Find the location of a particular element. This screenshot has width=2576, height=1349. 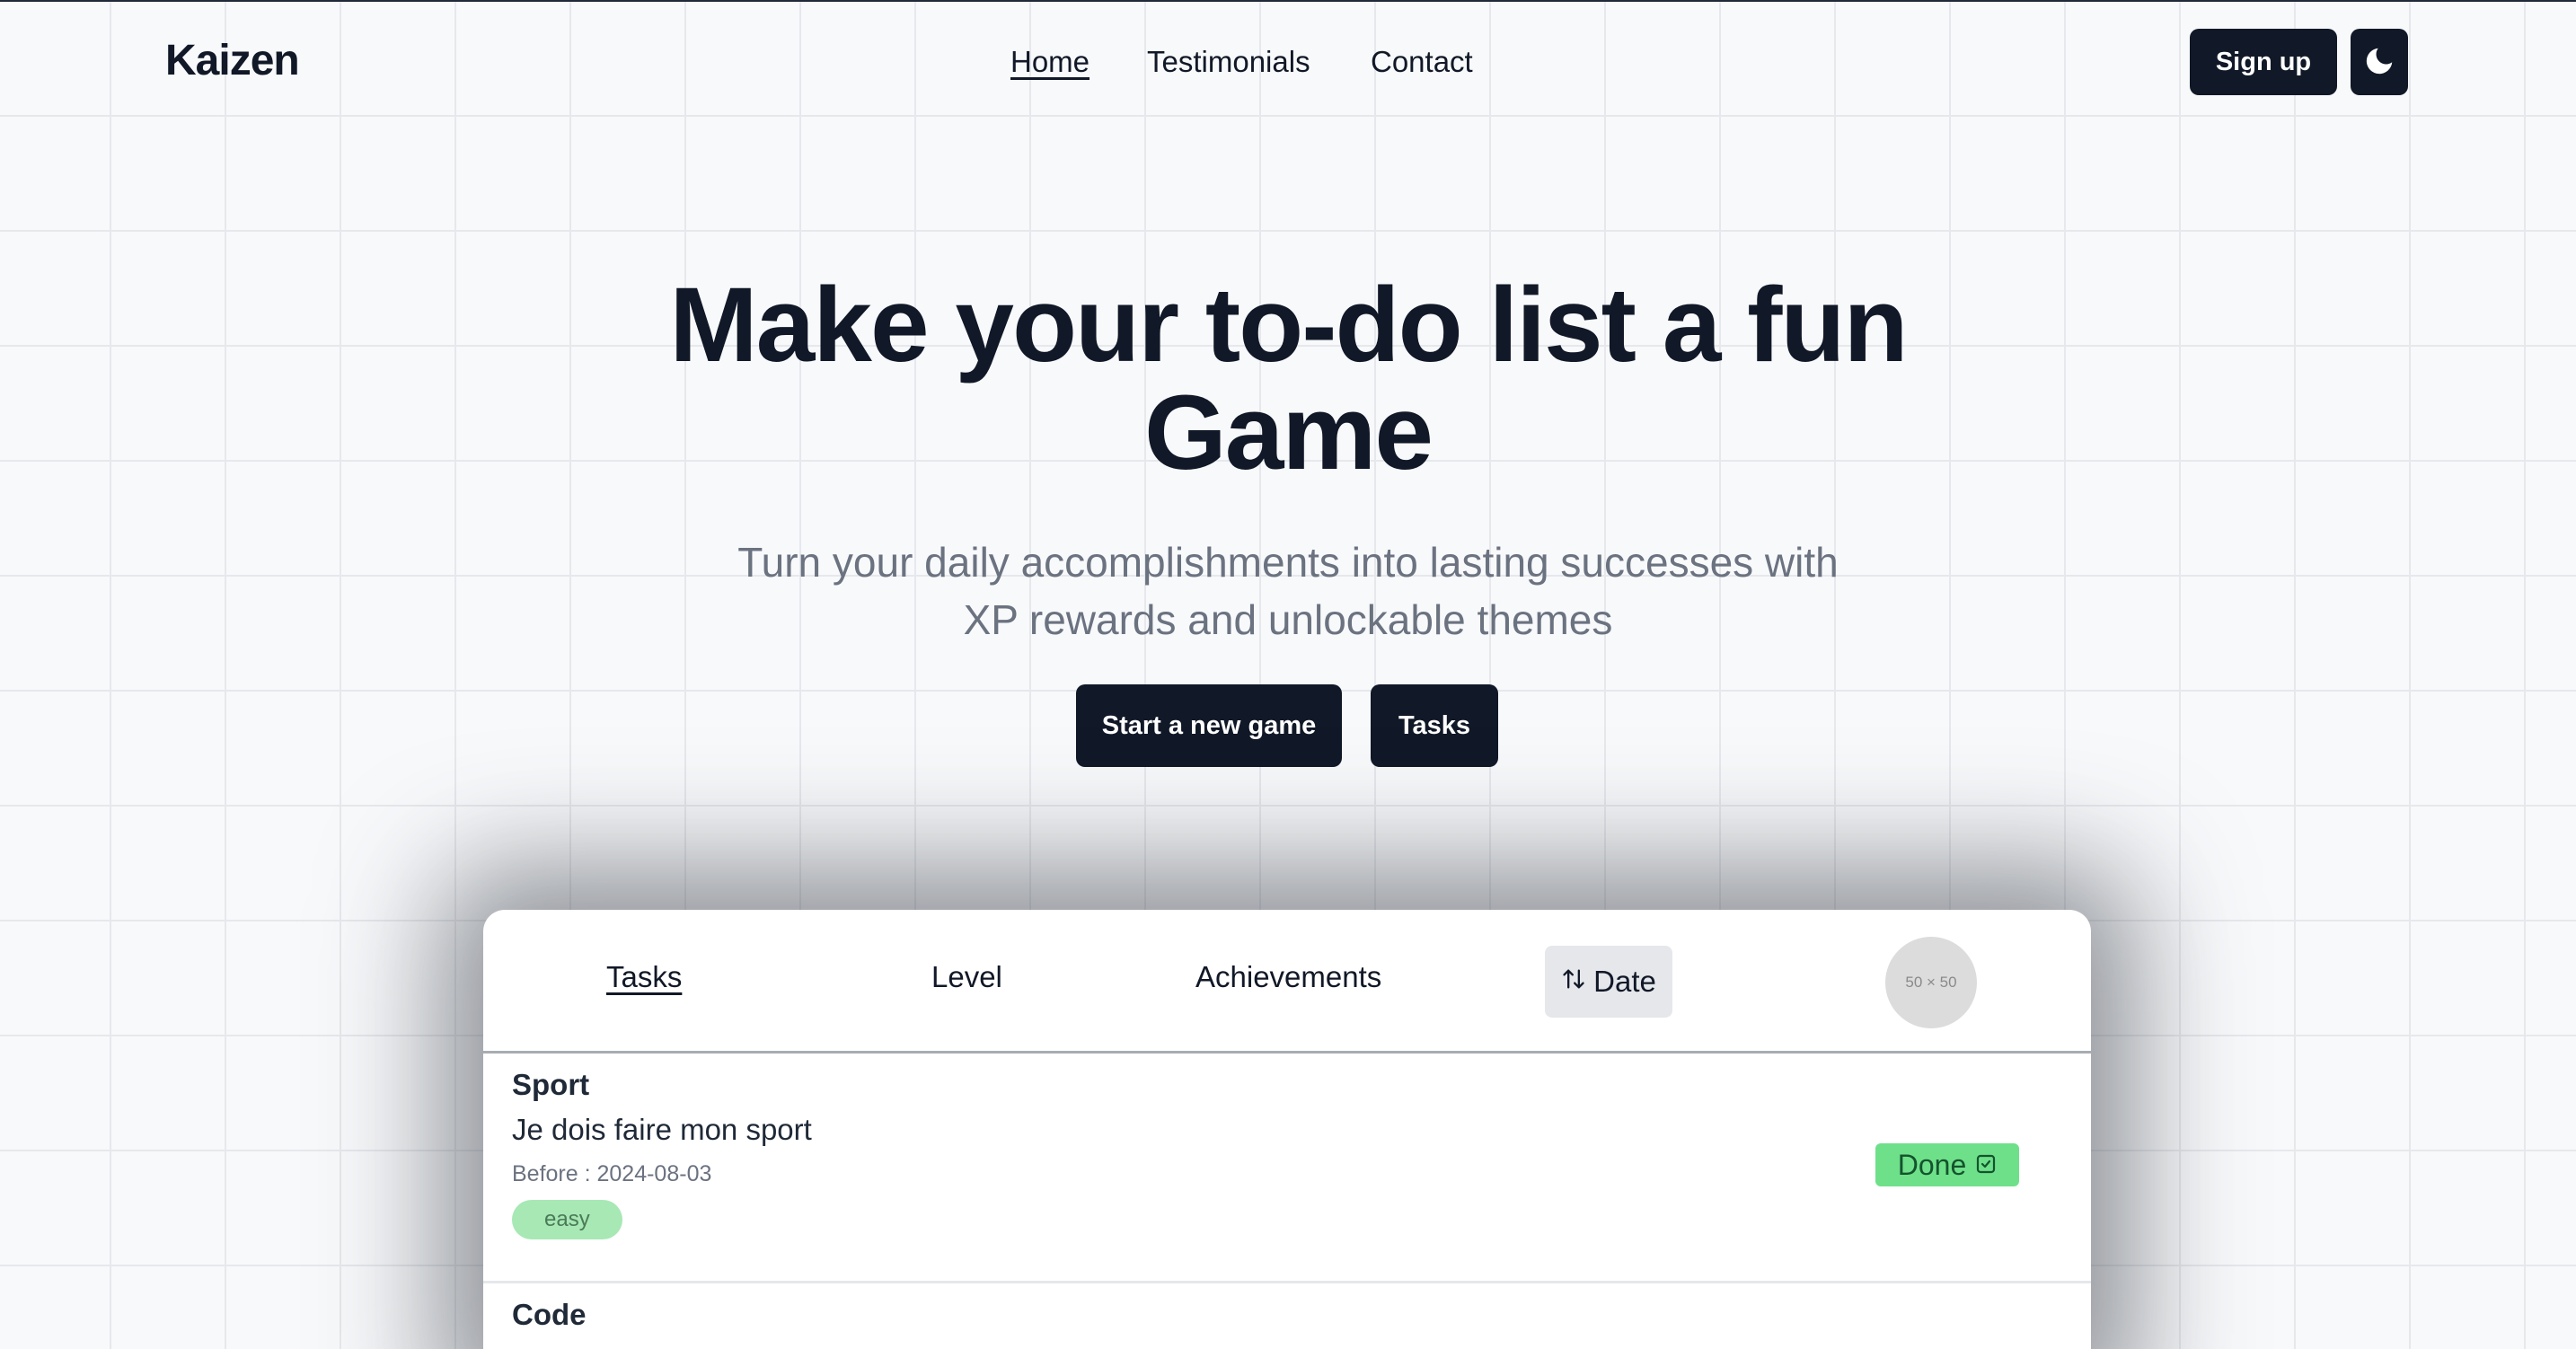

hero-title-line-2: Game is located at coordinates (1289, 433).